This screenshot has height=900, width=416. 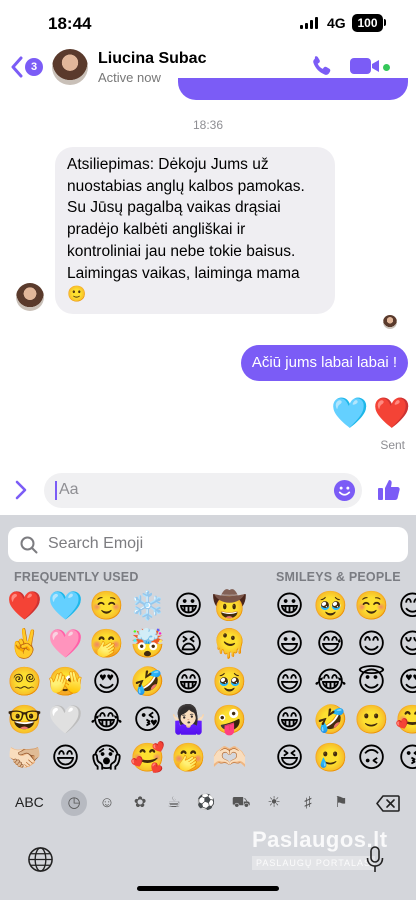 What do you see at coordinates (371, 758) in the screenshot?
I see `emoji-key: 🙃` at bounding box center [371, 758].